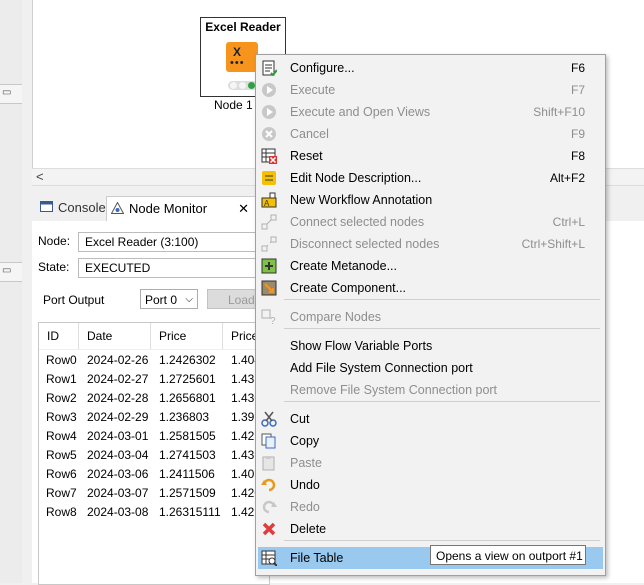 This screenshot has width=644, height=585. What do you see at coordinates (169, 299) in the screenshot?
I see `port-select: Port 0 ⌵` at bounding box center [169, 299].